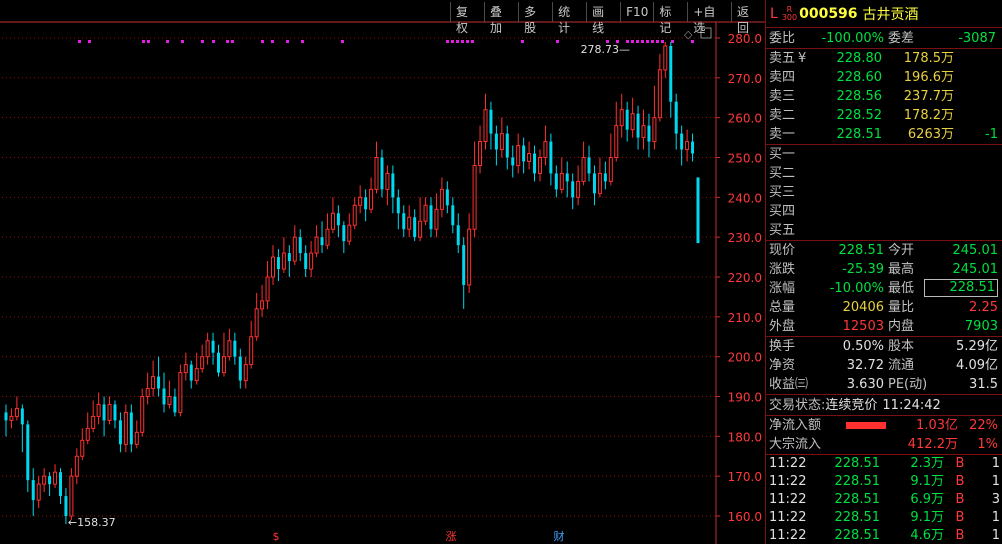 Image resolution: width=1002 pixels, height=544 pixels. I want to click on buy-label: 买一, so click(782, 154).